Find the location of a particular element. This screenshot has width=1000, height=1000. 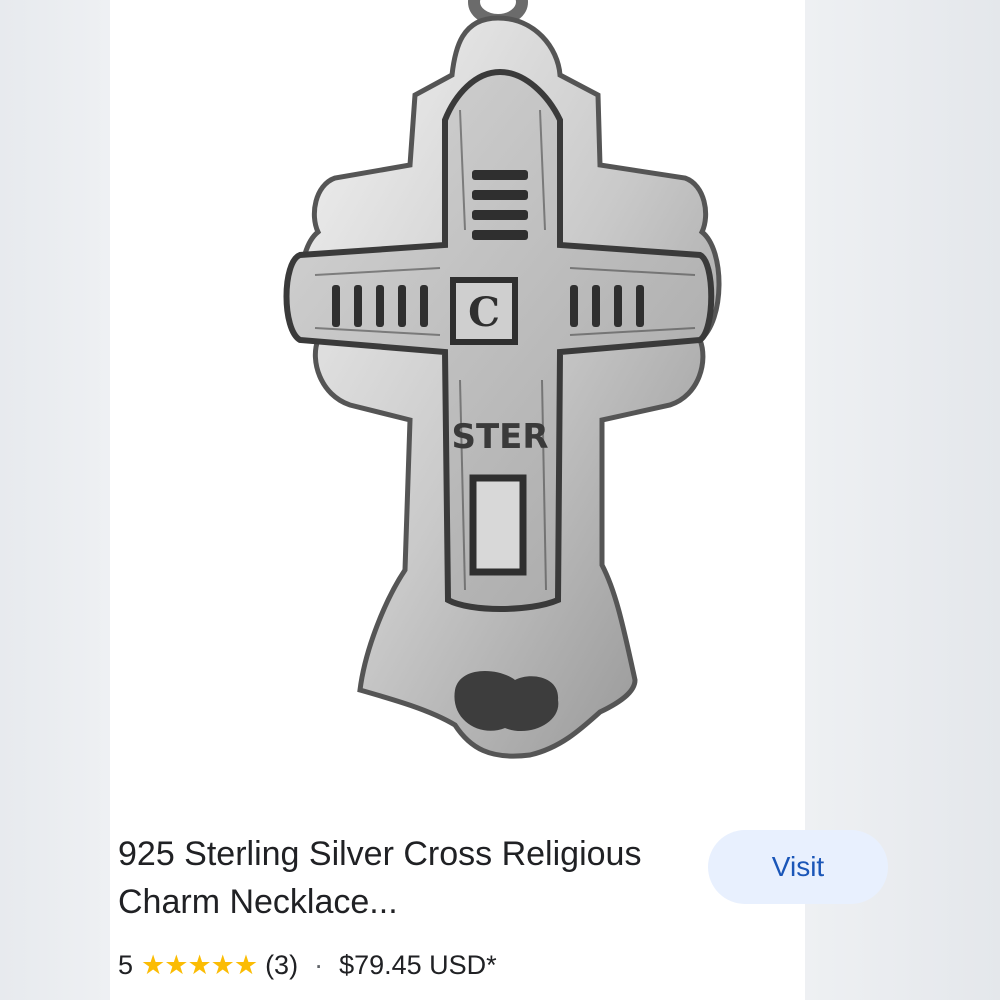

rating-price-row: 5 ★★★★★ (3) · $79.45 USD* is located at coordinates (307, 965).